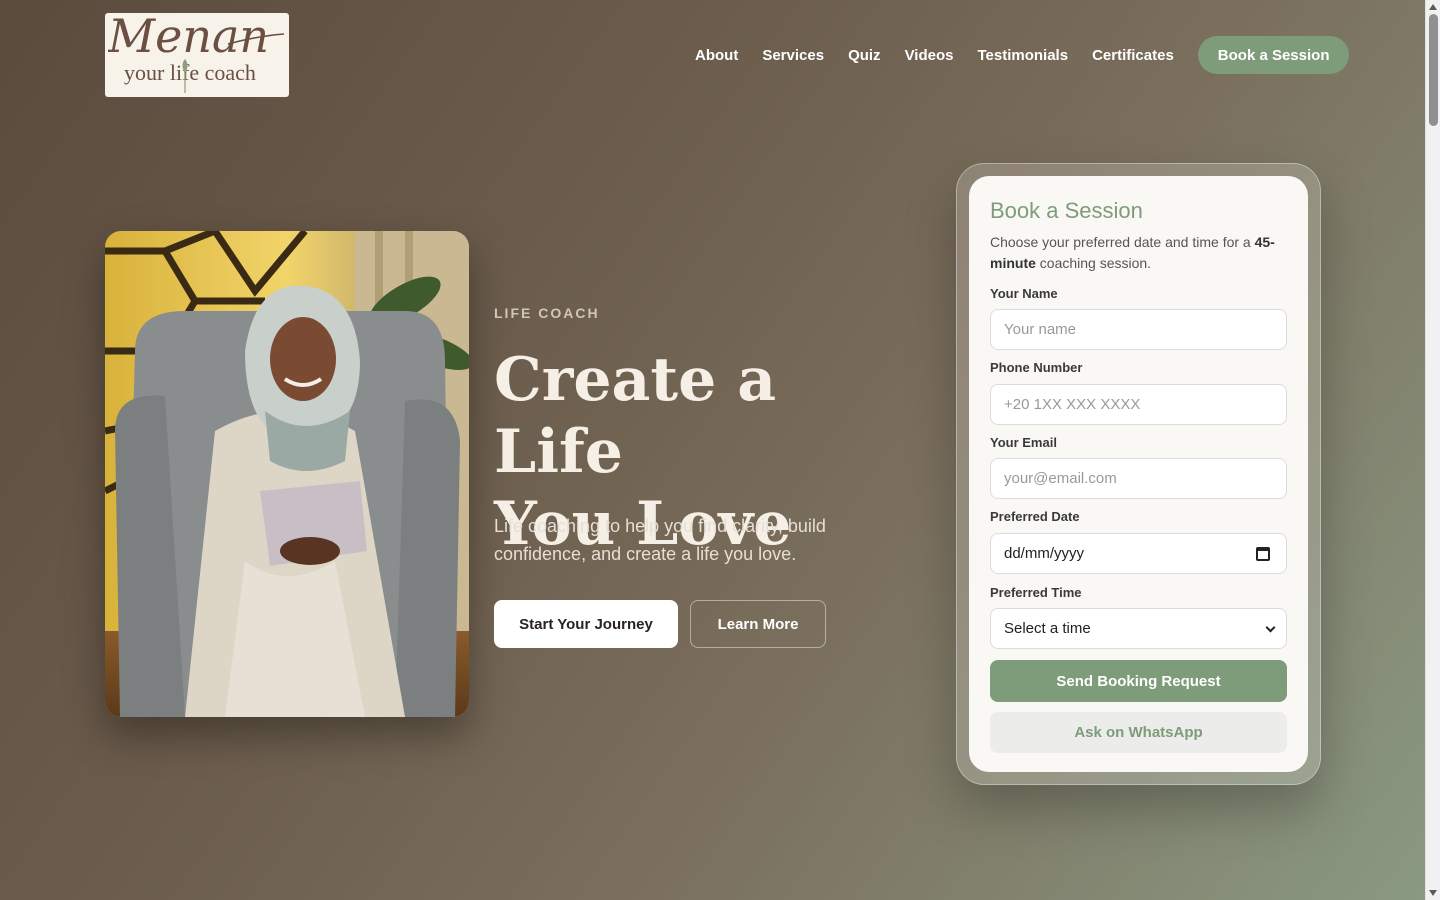  I want to click on time-value: Select a time, so click(1047, 628).